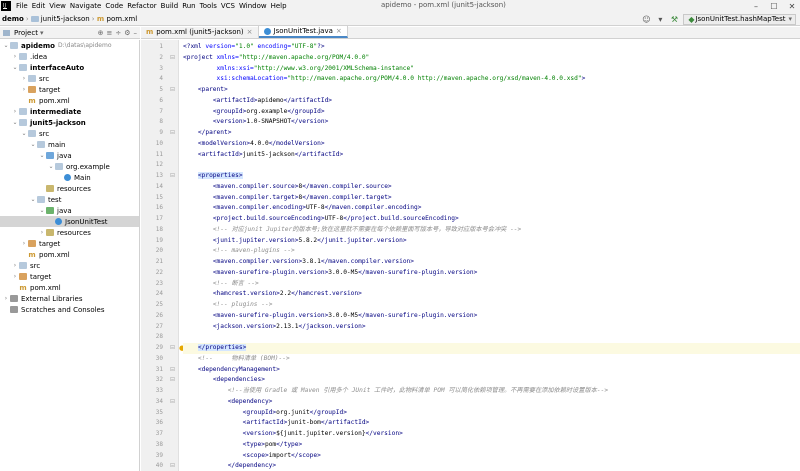 The image size is (800, 471). I want to click on code-line: </properties>, so click(491, 348).